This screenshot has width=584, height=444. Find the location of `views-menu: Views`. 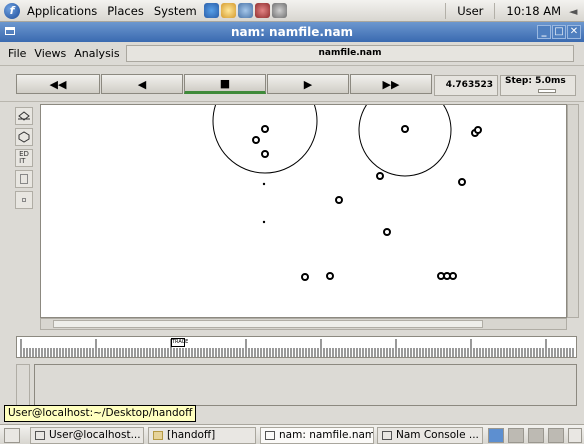

views-menu: Views is located at coordinates (50, 53).